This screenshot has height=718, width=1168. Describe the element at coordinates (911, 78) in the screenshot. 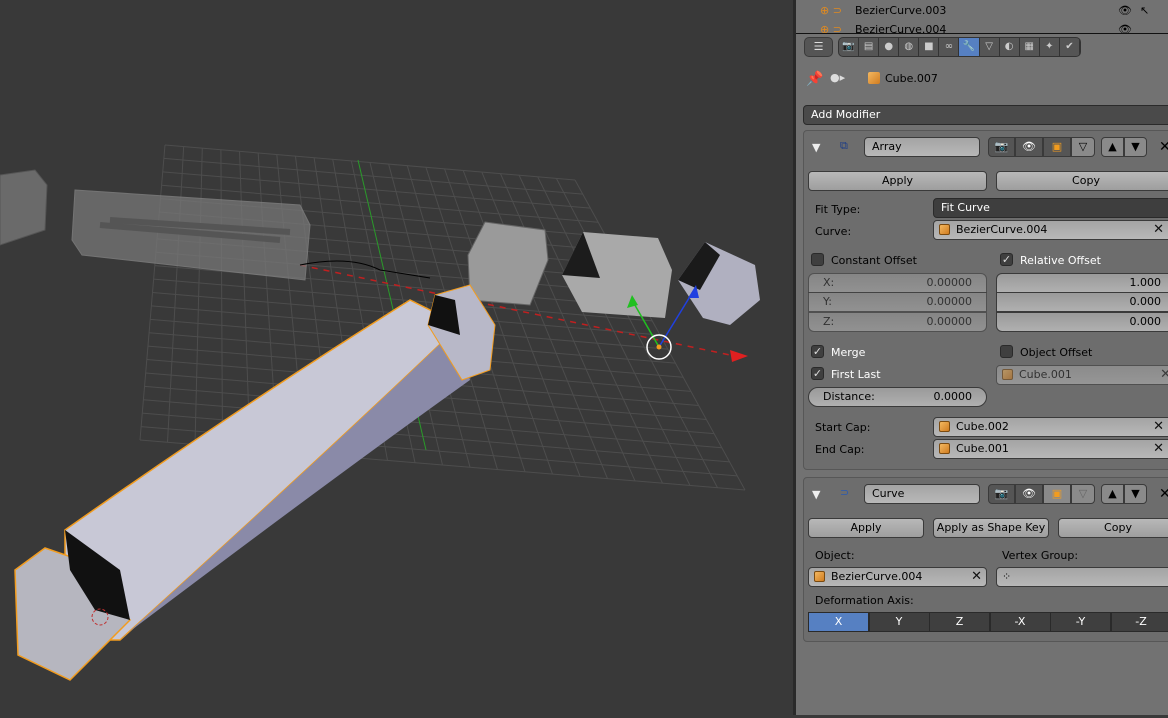

I see `breadcrumb-object: Cube.007` at that location.